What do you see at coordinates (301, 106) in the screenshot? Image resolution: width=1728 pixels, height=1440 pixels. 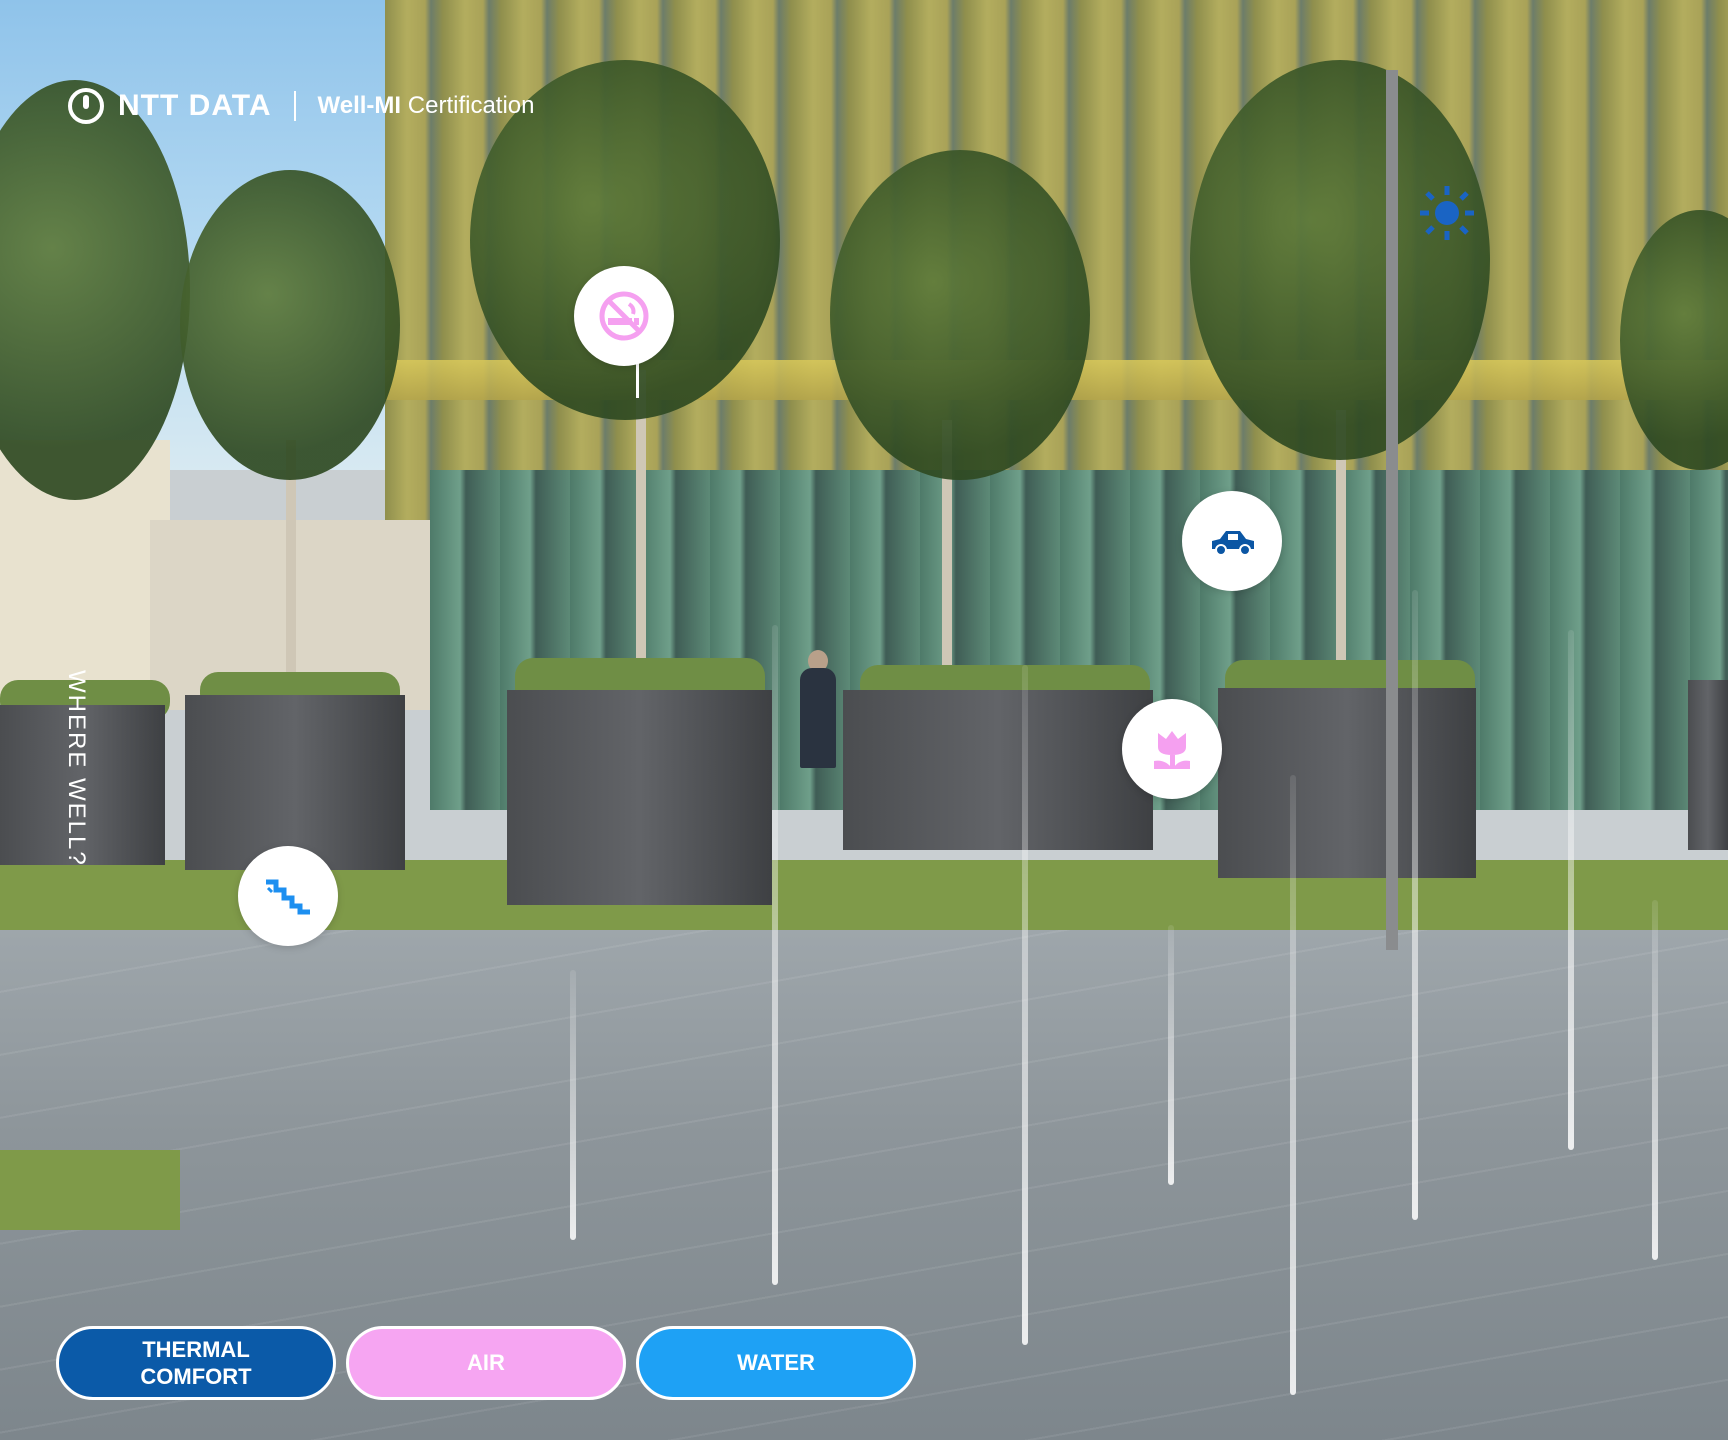 I see `header: NTT DATA Well-MI Certification` at bounding box center [301, 106].